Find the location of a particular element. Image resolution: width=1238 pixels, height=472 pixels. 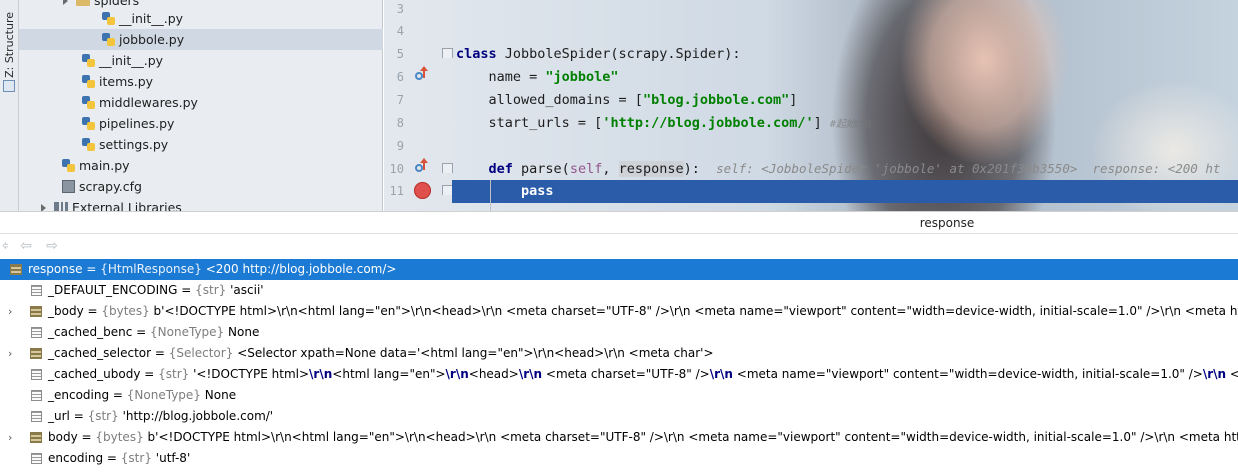

nav-edge-icon: ⇦ is located at coordinates (5, 246).